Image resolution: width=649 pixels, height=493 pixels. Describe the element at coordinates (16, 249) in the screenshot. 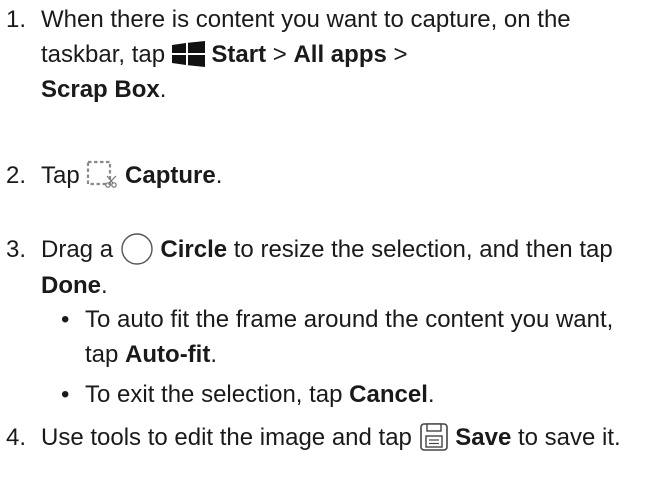

I see `step-number: 3.` at that location.